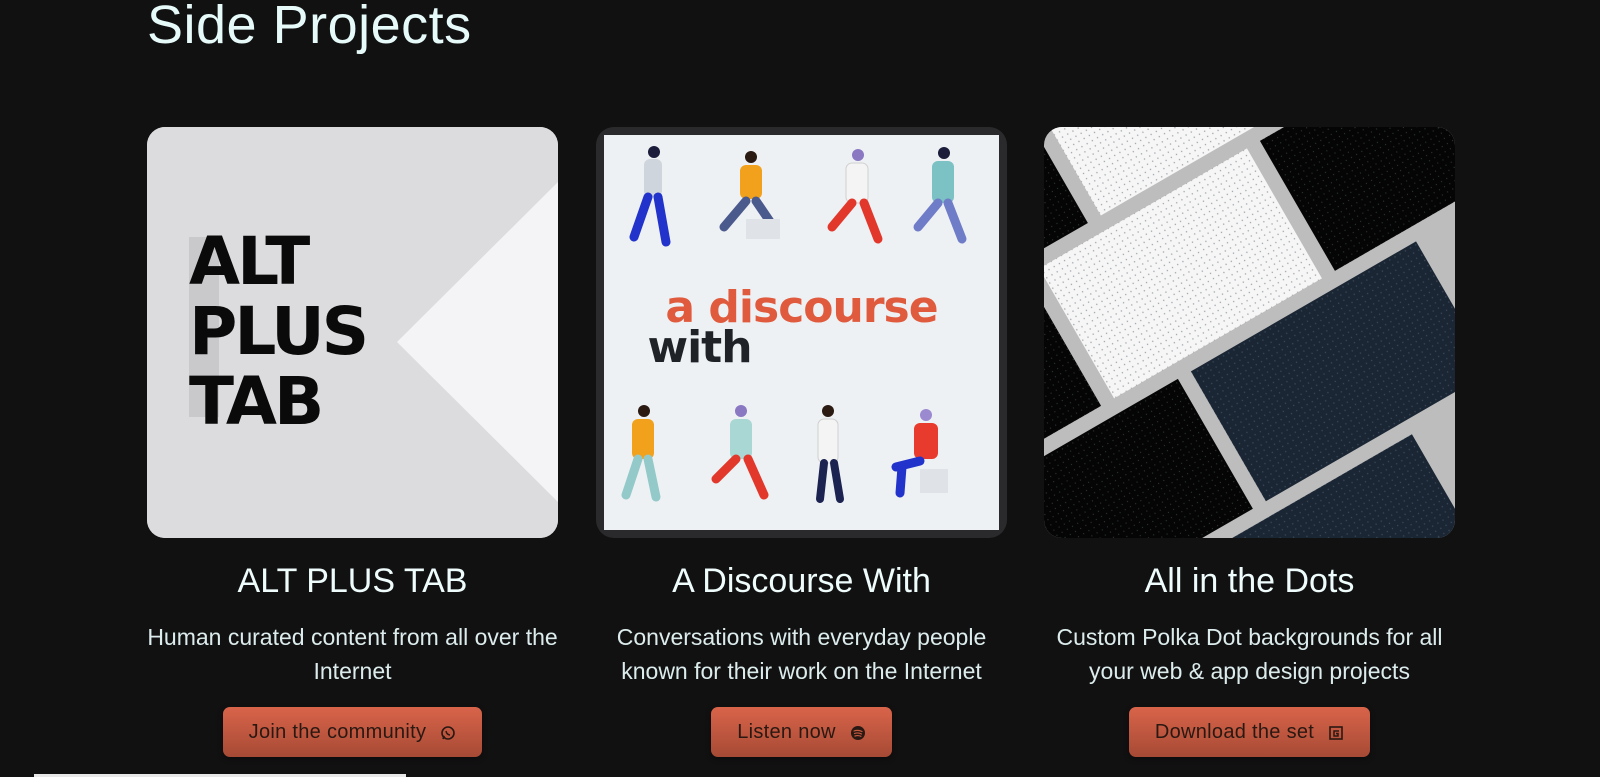 This screenshot has width=1600, height=777. Describe the element at coordinates (309, 27) in the screenshot. I see `section-title: Side Projects` at that location.